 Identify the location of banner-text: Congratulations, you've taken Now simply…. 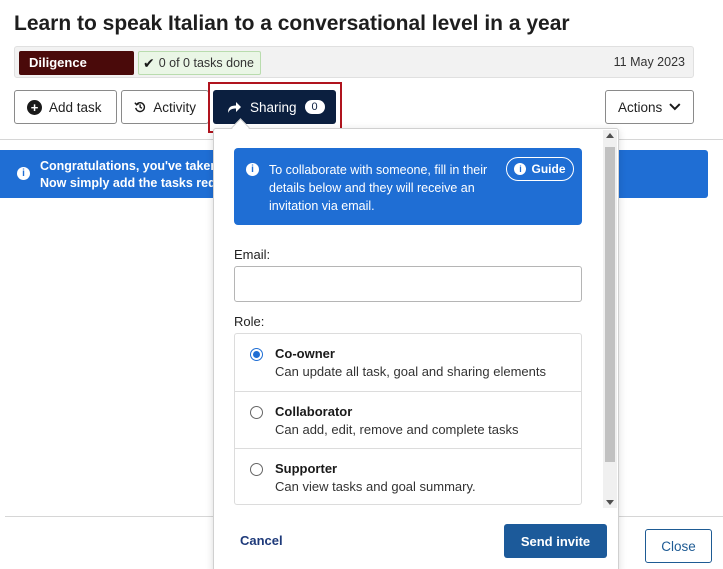
(129, 174).